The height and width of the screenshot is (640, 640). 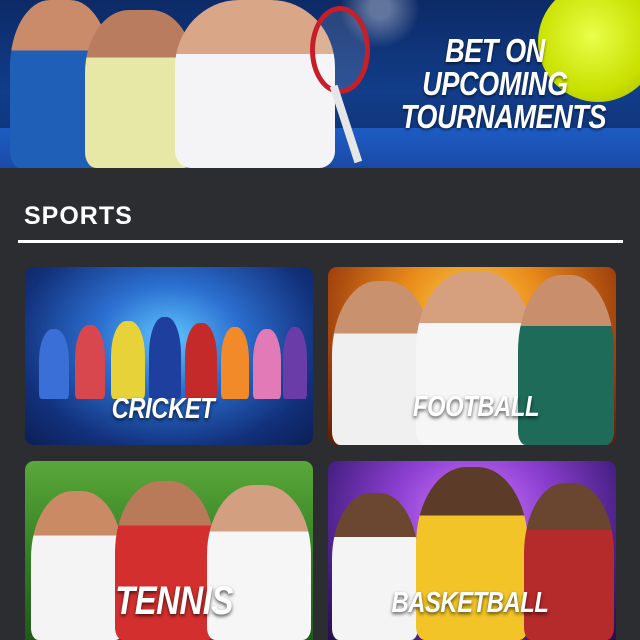 I want to click on sport-card-label: CRICKET, so click(x=163, y=409).